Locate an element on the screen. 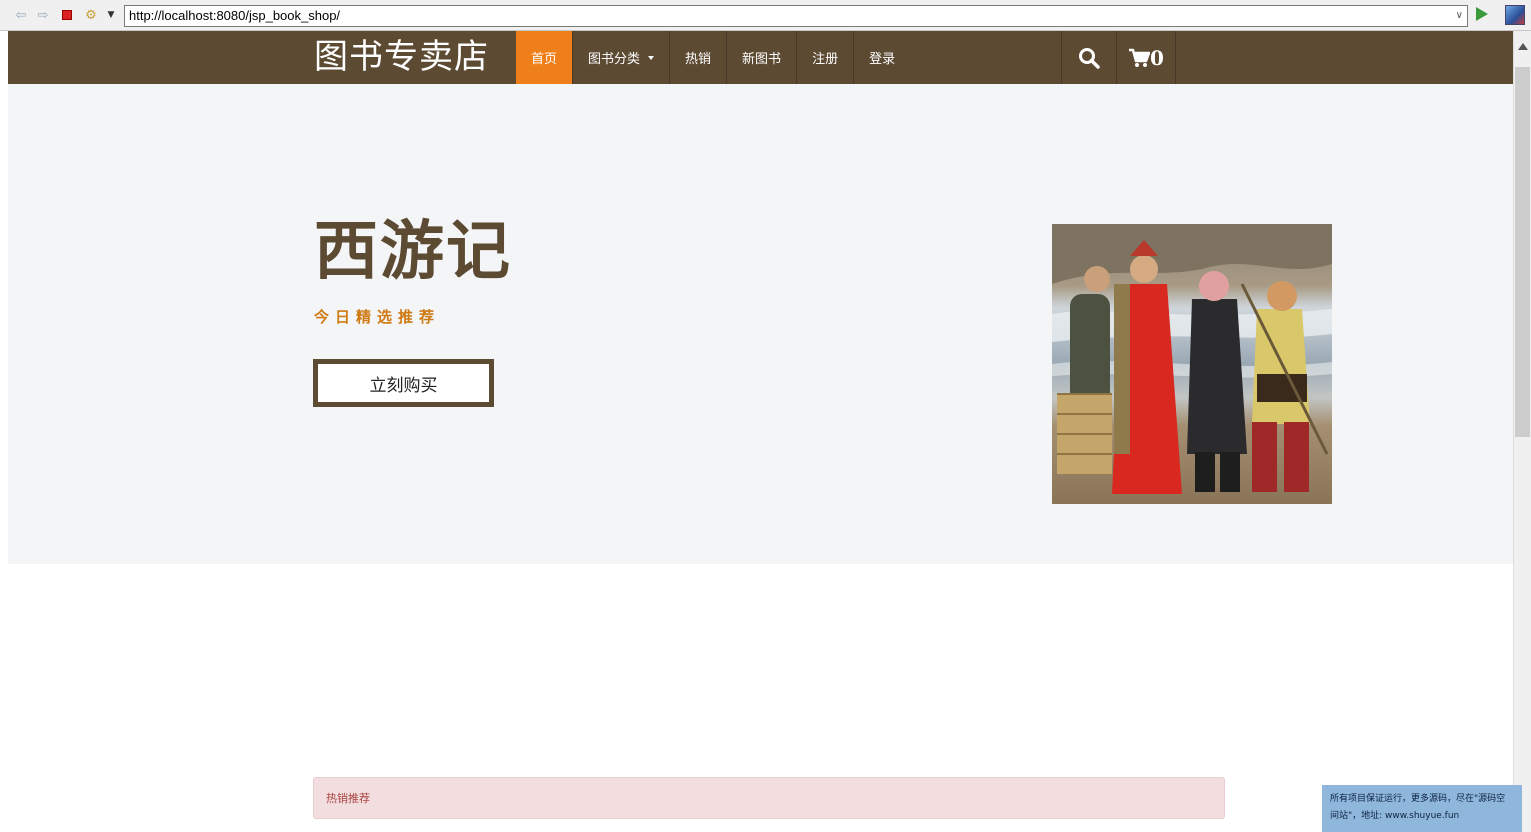 This screenshot has width=1531, height=832. hero-title: 西游记 is located at coordinates (413, 251).